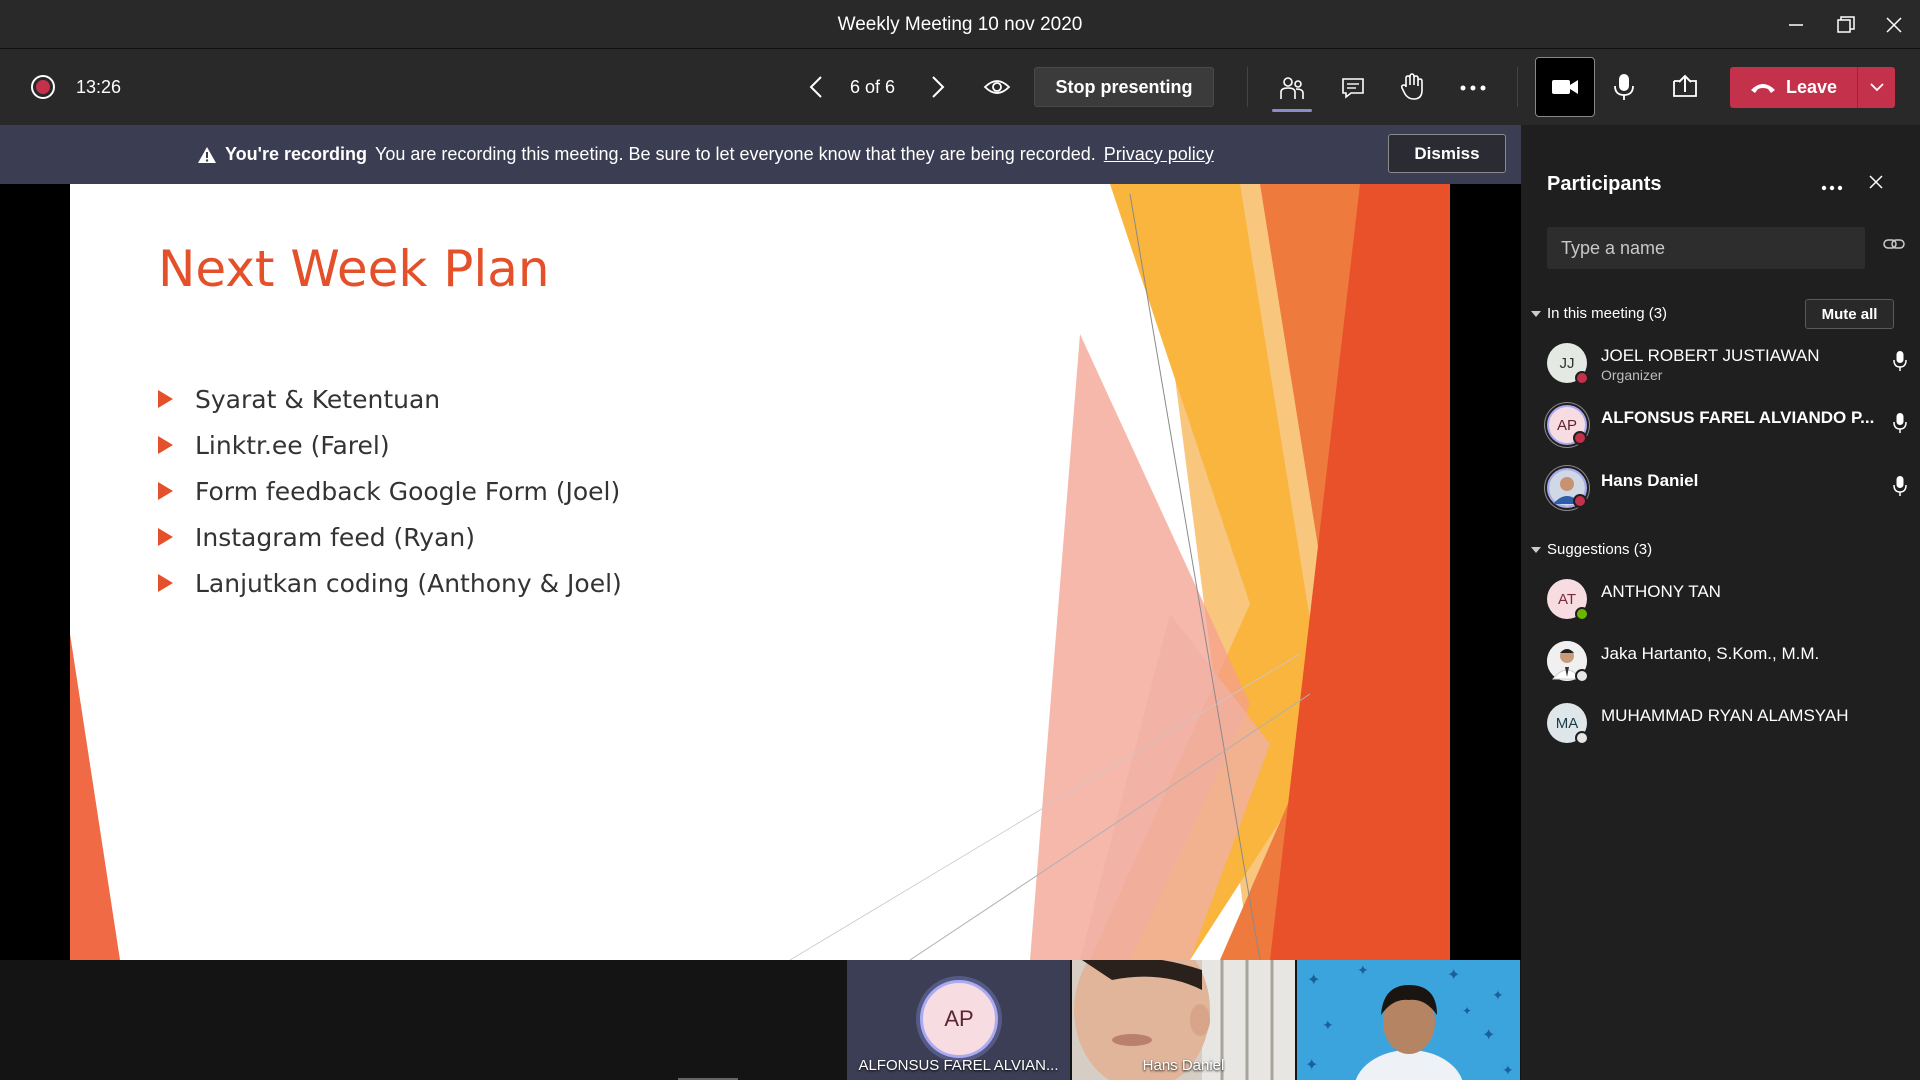 Image resolution: width=1920 pixels, height=1080 pixels. I want to click on more-actions-button, so click(1473, 88).